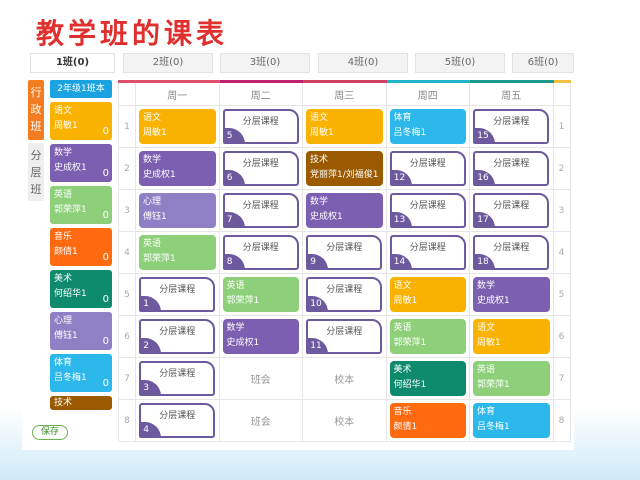  Describe the element at coordinates (152, 160) in the screenshot. I see `course-subject: 数学` at that location.